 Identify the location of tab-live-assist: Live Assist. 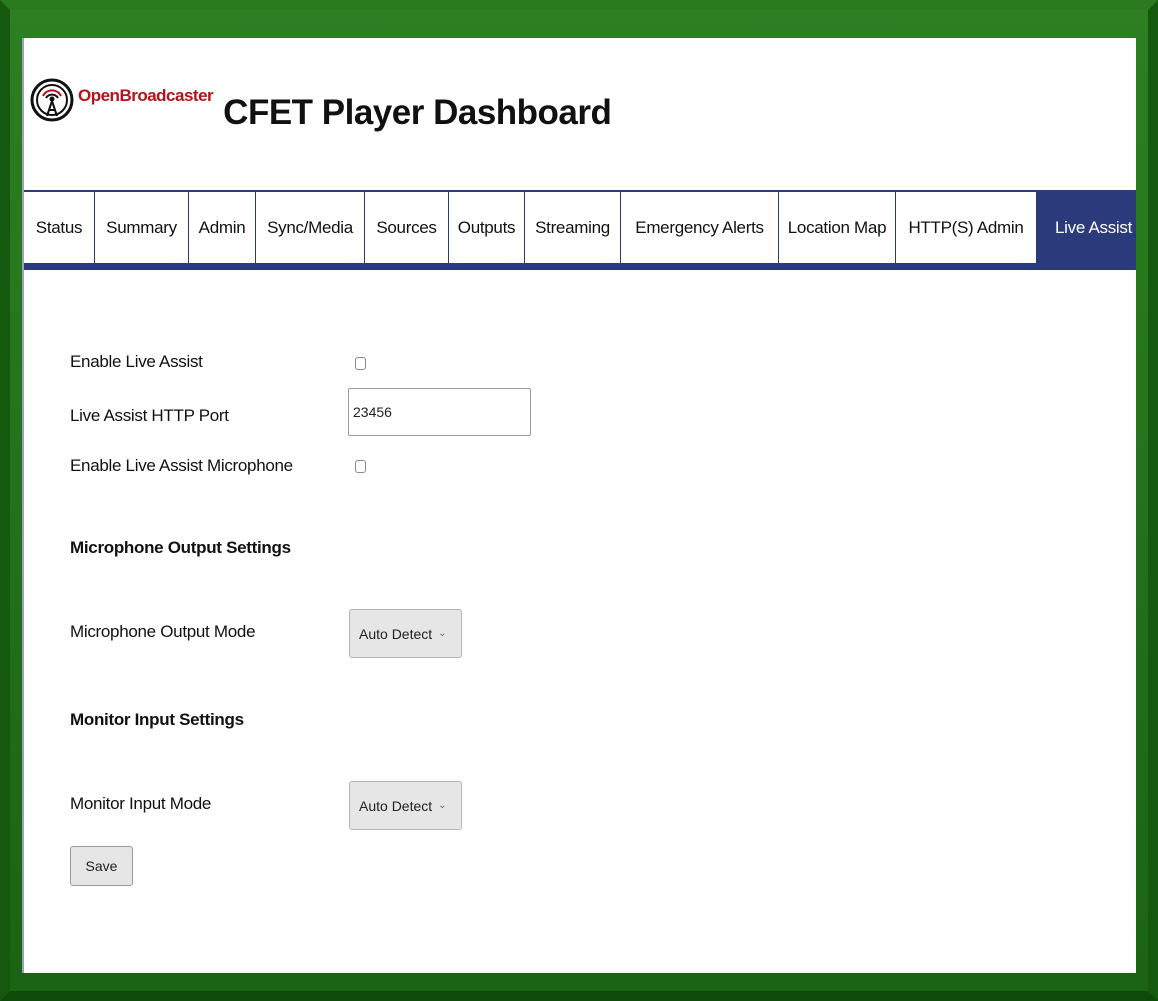
(1086, 227).